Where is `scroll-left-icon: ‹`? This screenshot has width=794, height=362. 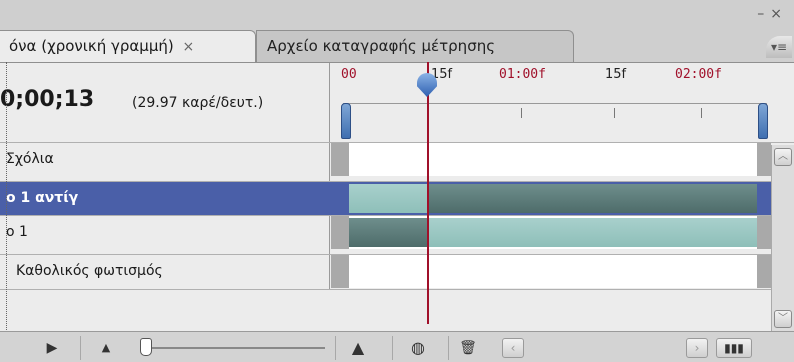
scroll-left-icon: ‹ is located at coordinates (513, 348).